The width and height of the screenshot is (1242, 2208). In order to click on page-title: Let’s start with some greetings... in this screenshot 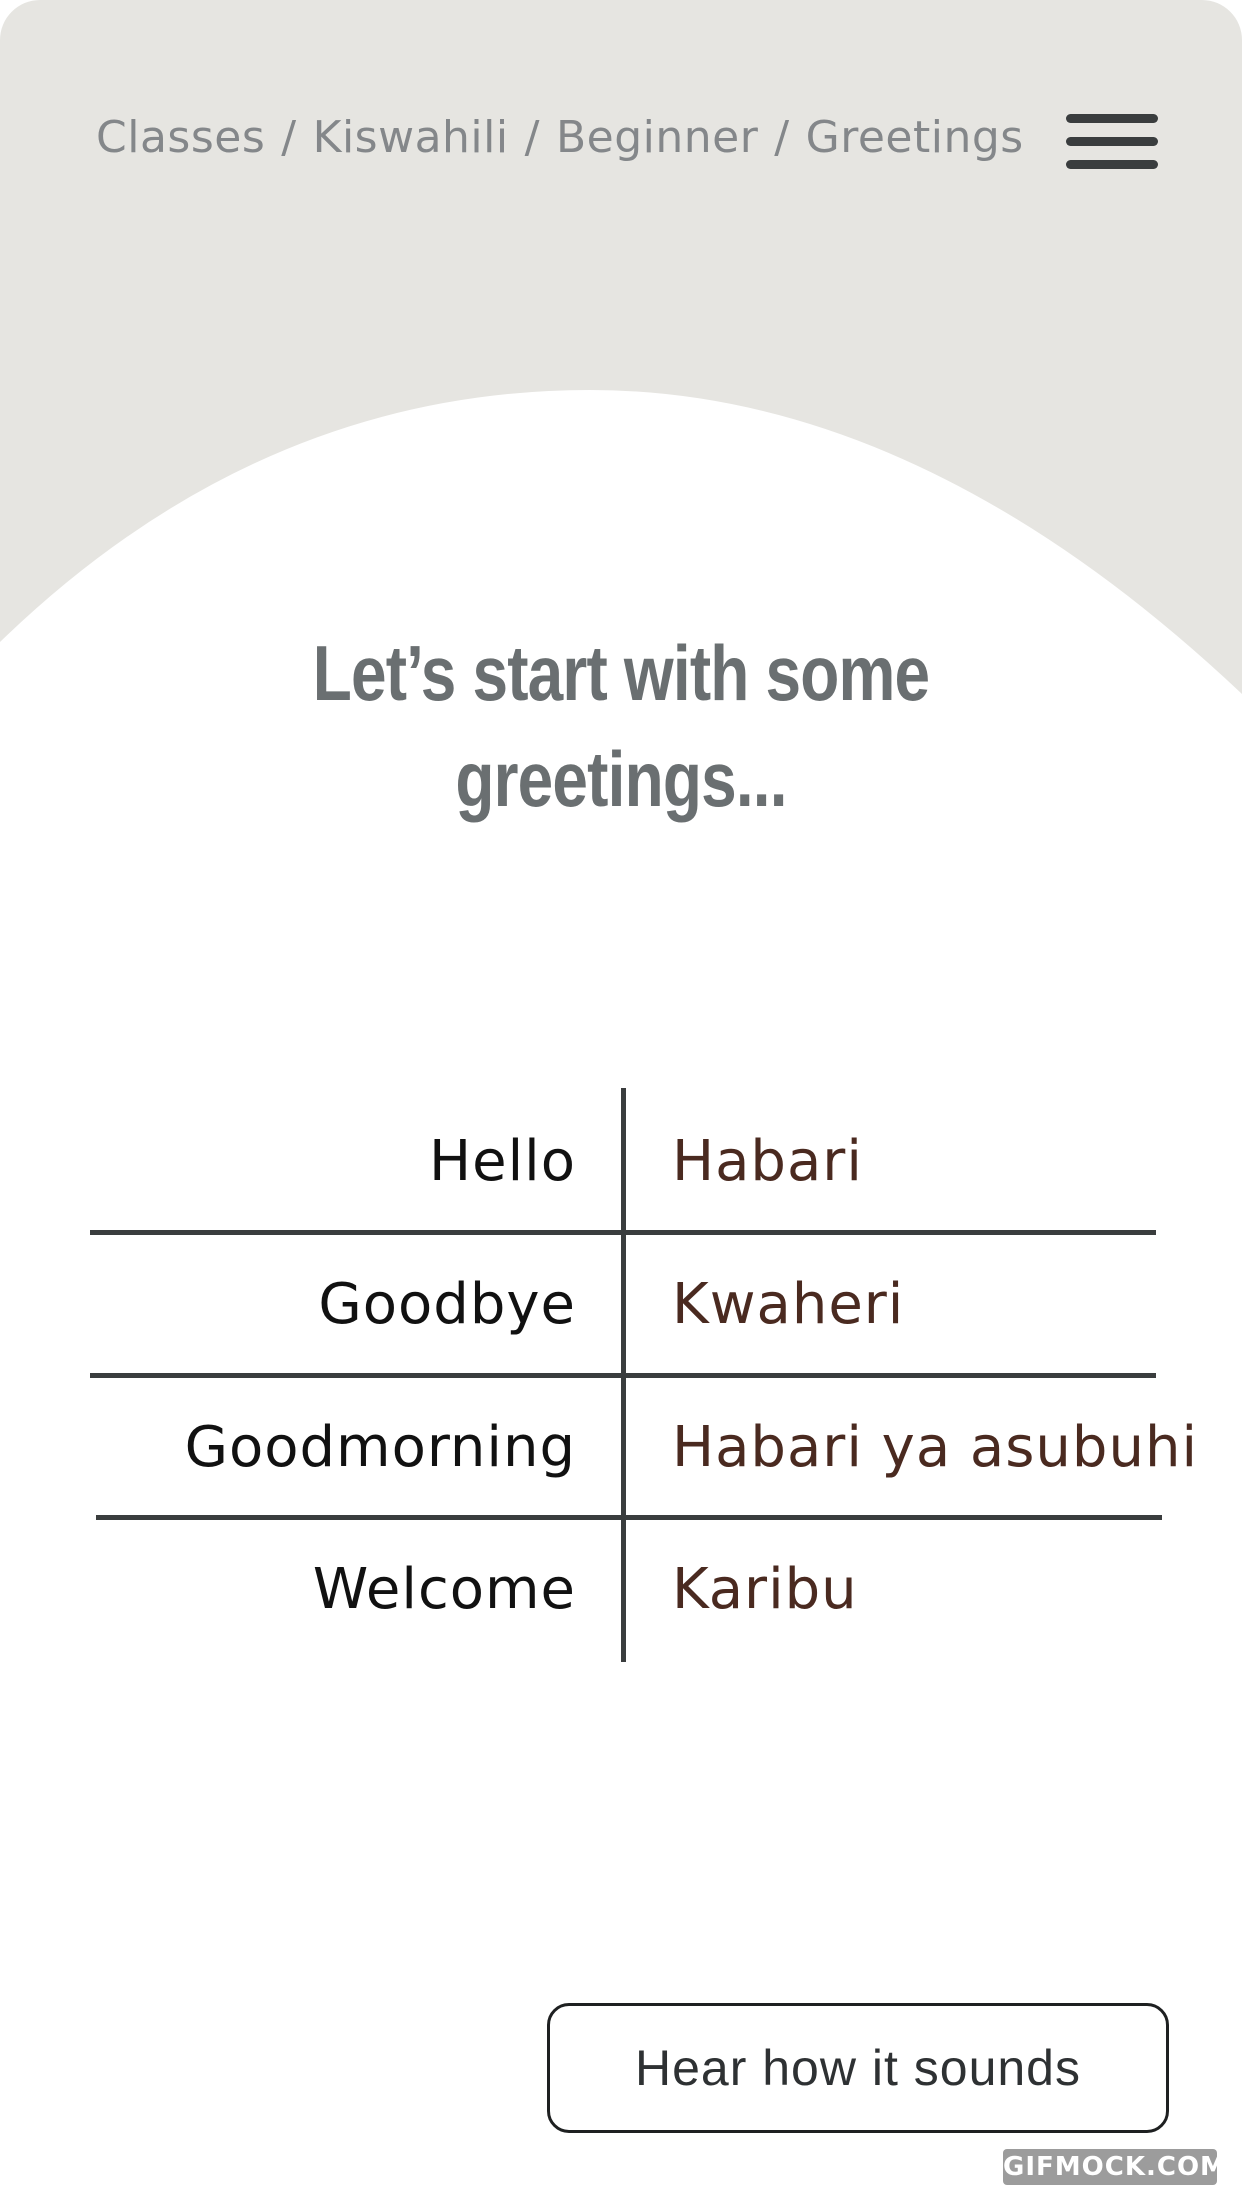, I will do `click(621, 726)`.